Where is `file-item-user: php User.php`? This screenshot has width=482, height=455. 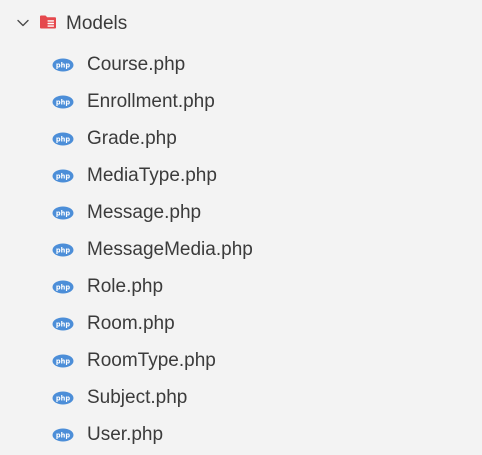 file-item-user: php User.php is located at coordinates (241, 436).